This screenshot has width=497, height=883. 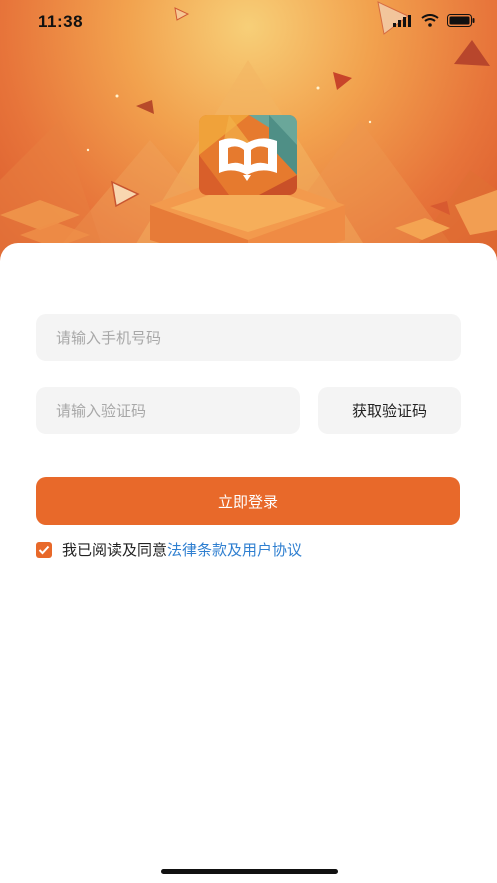 What do you see at coordinates (115, 550) in the screenshot?
I see `agreement-text: 我已阅读及同意` at bounding box center [115, 550].